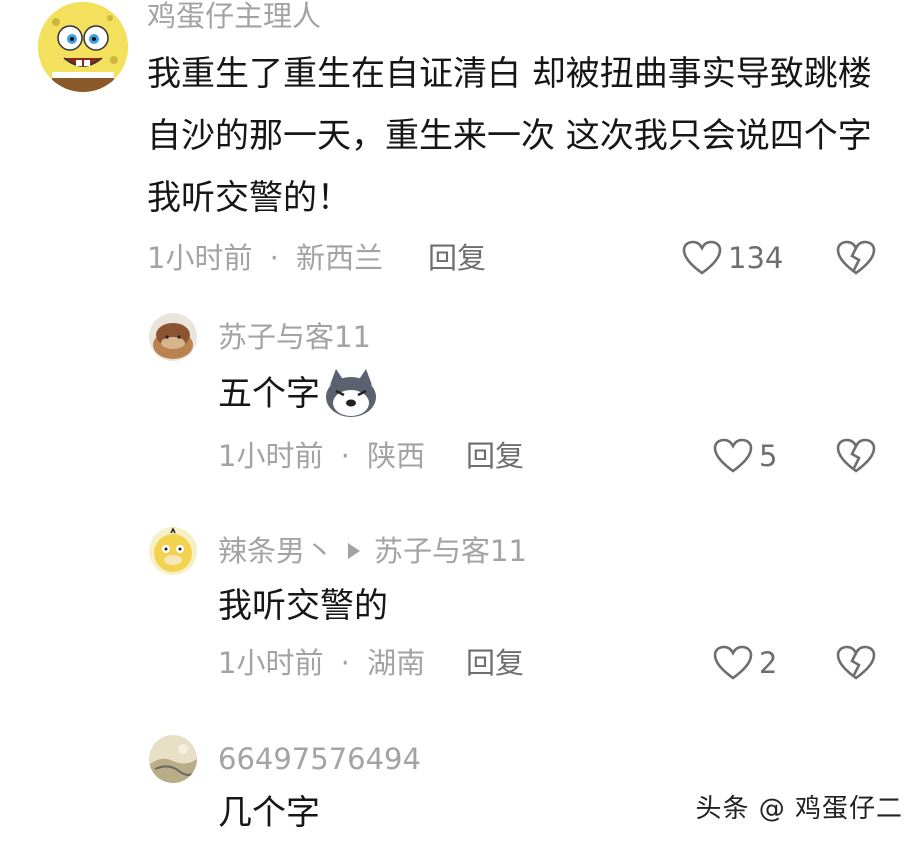  What do you see at coordinates (396, 456) in the screenshot?
I see `comment-location: 陕西` at bounding box center [396, 456].